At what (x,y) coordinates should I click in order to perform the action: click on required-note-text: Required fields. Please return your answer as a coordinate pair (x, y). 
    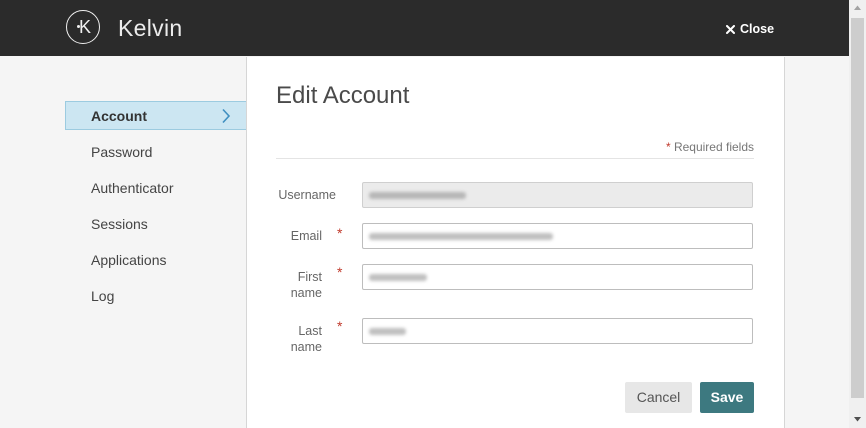
    Looking at the image, I should click on (713, 147).